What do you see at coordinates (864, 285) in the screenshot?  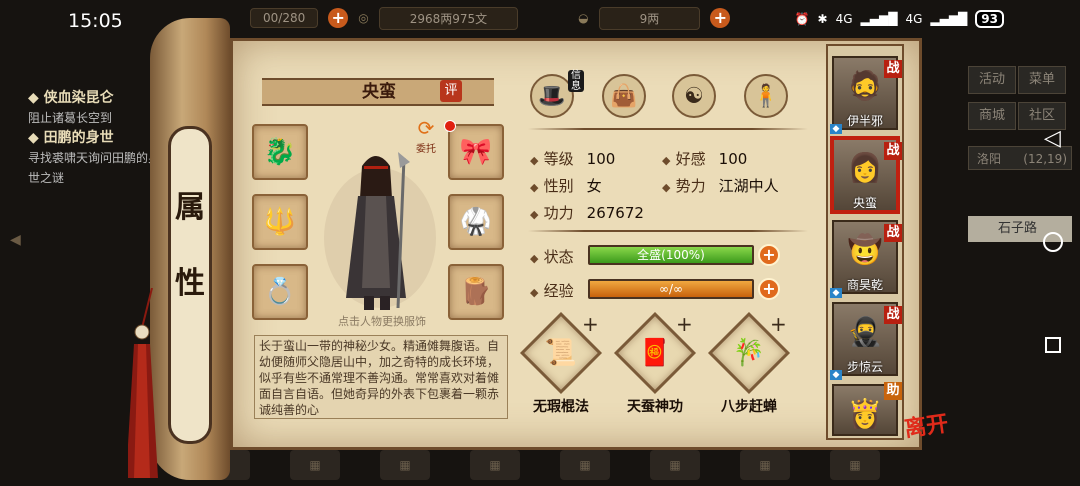 I see `member-name: 商昊乾` at bounding box center [864, 285].